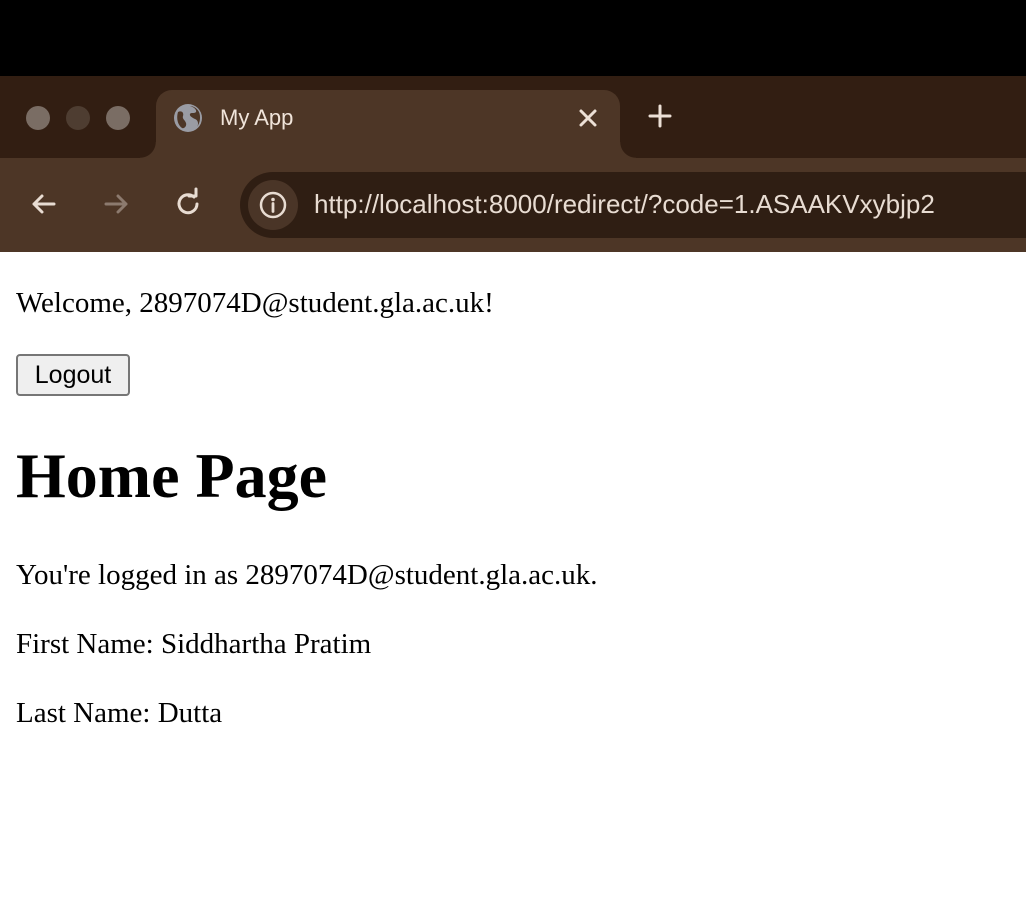 Image resolution: width=1026 pixels, height=914 pixels. Describe the element at coordinates (188, 118) in the screenshot. I see `globe-icon` at that location.